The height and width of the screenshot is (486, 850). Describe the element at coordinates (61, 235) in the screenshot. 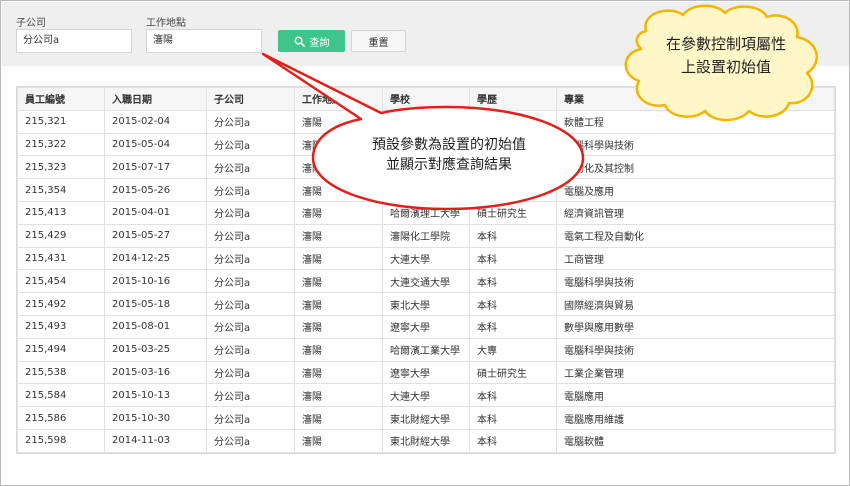

I see `table-cell: 215,429` at that location.